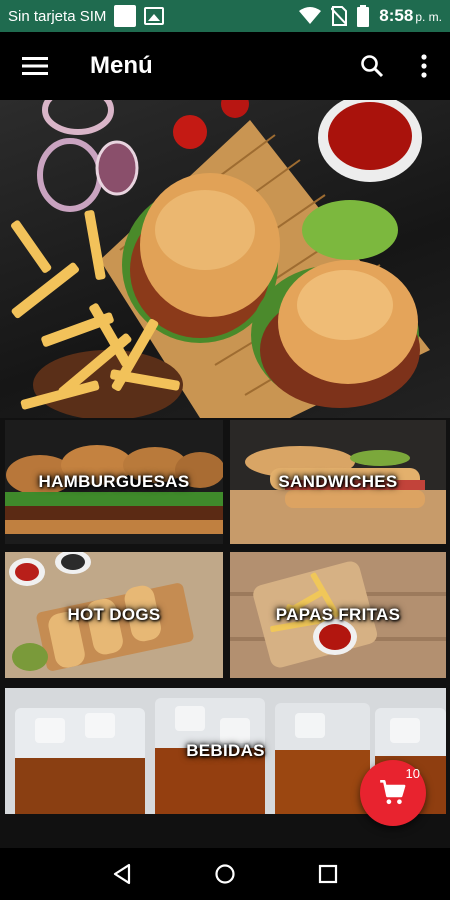 This screenshot has height=900, width=450. I want to click on category-label: HOT DOGS, so click(114, 614).